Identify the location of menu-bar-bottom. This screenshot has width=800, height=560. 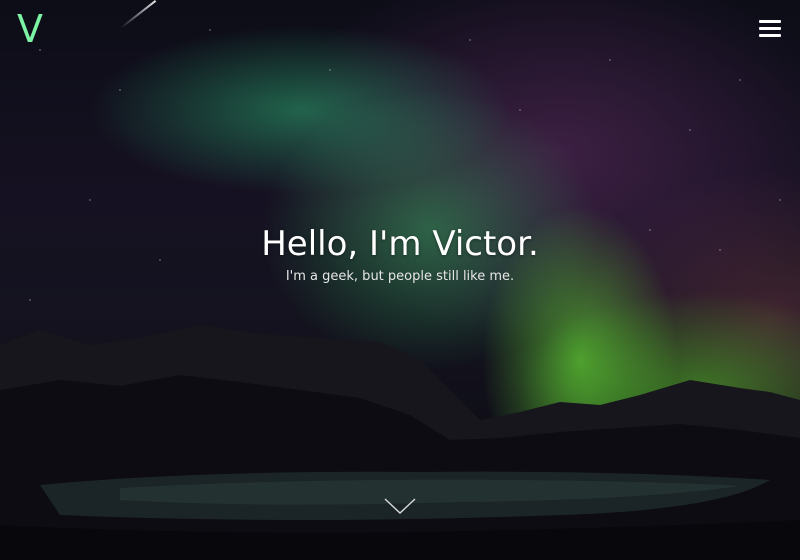
(770, 35).